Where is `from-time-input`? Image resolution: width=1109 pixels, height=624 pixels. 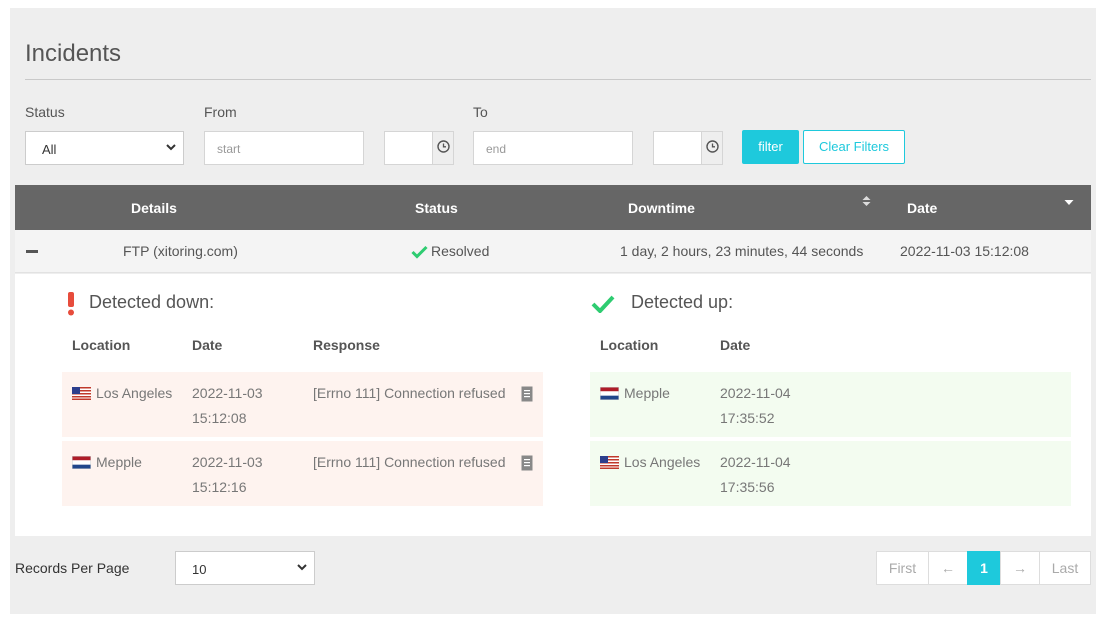 from-time-input is located at coordinates (408, 148).